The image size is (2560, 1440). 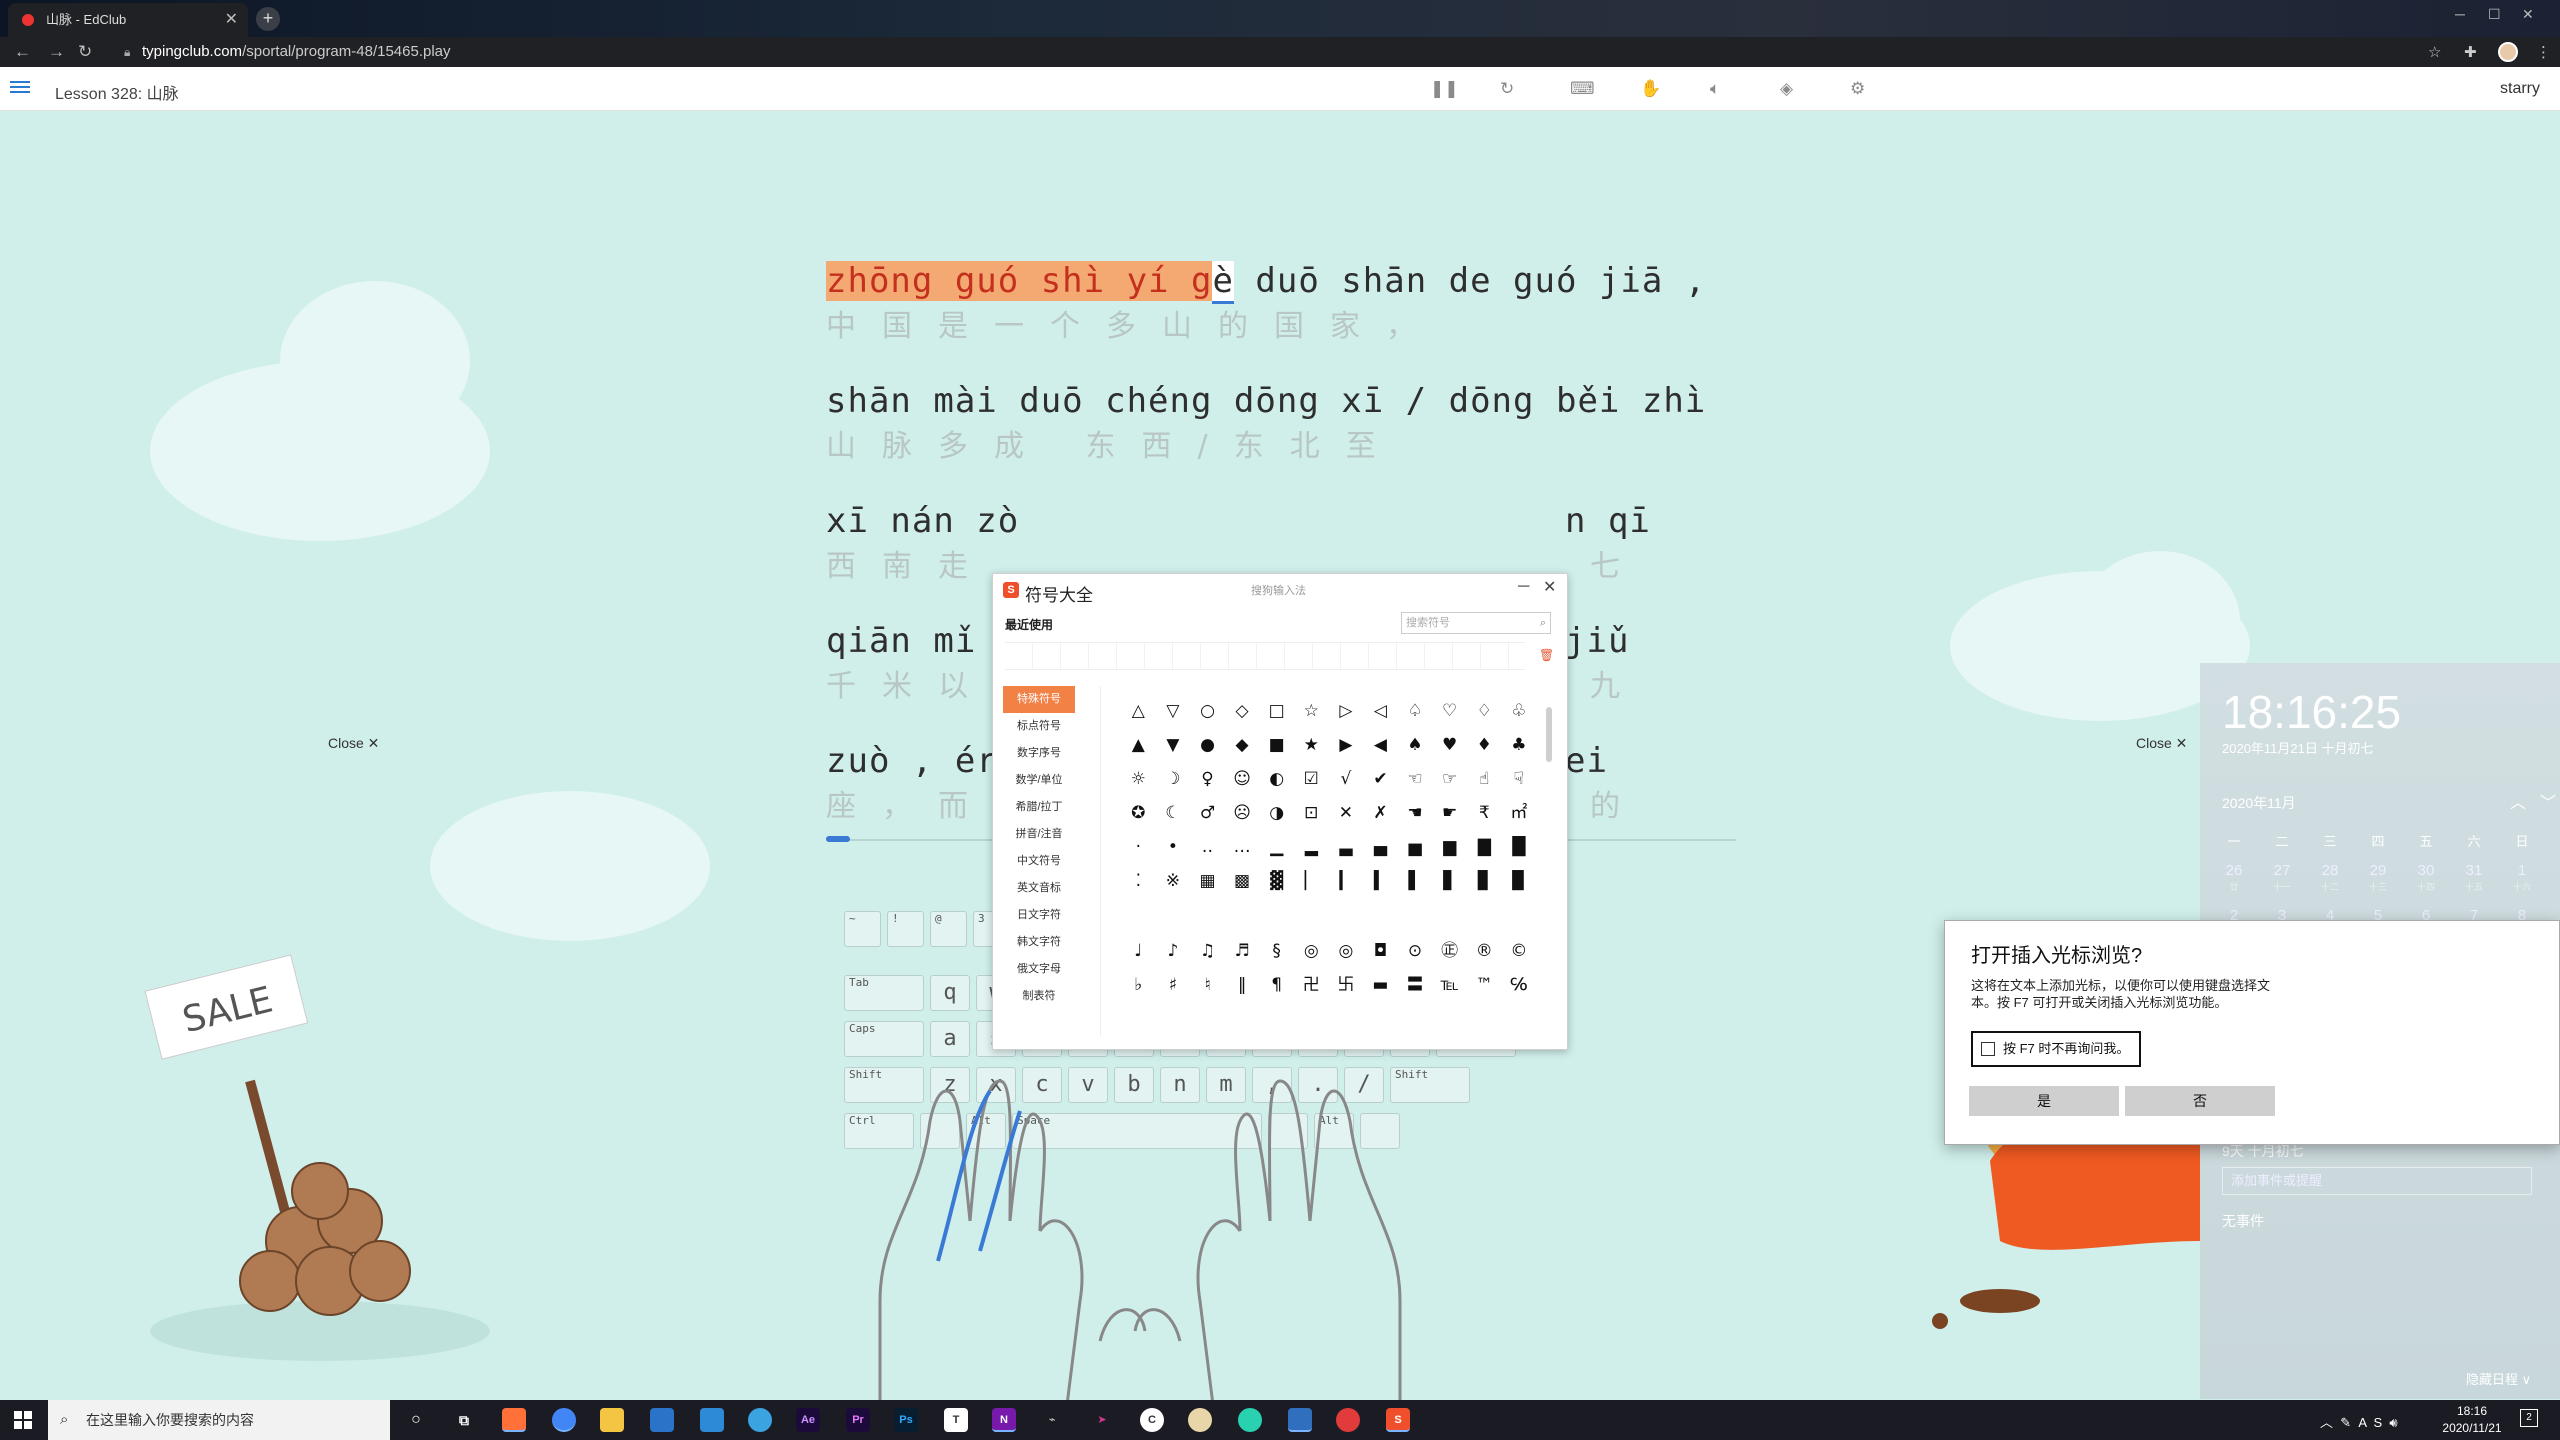 What do you see at coordinates (1039, 780) in the screenshot?
I see `symbol-category-item: 数学/单位` at bounding box center [1039, 780].